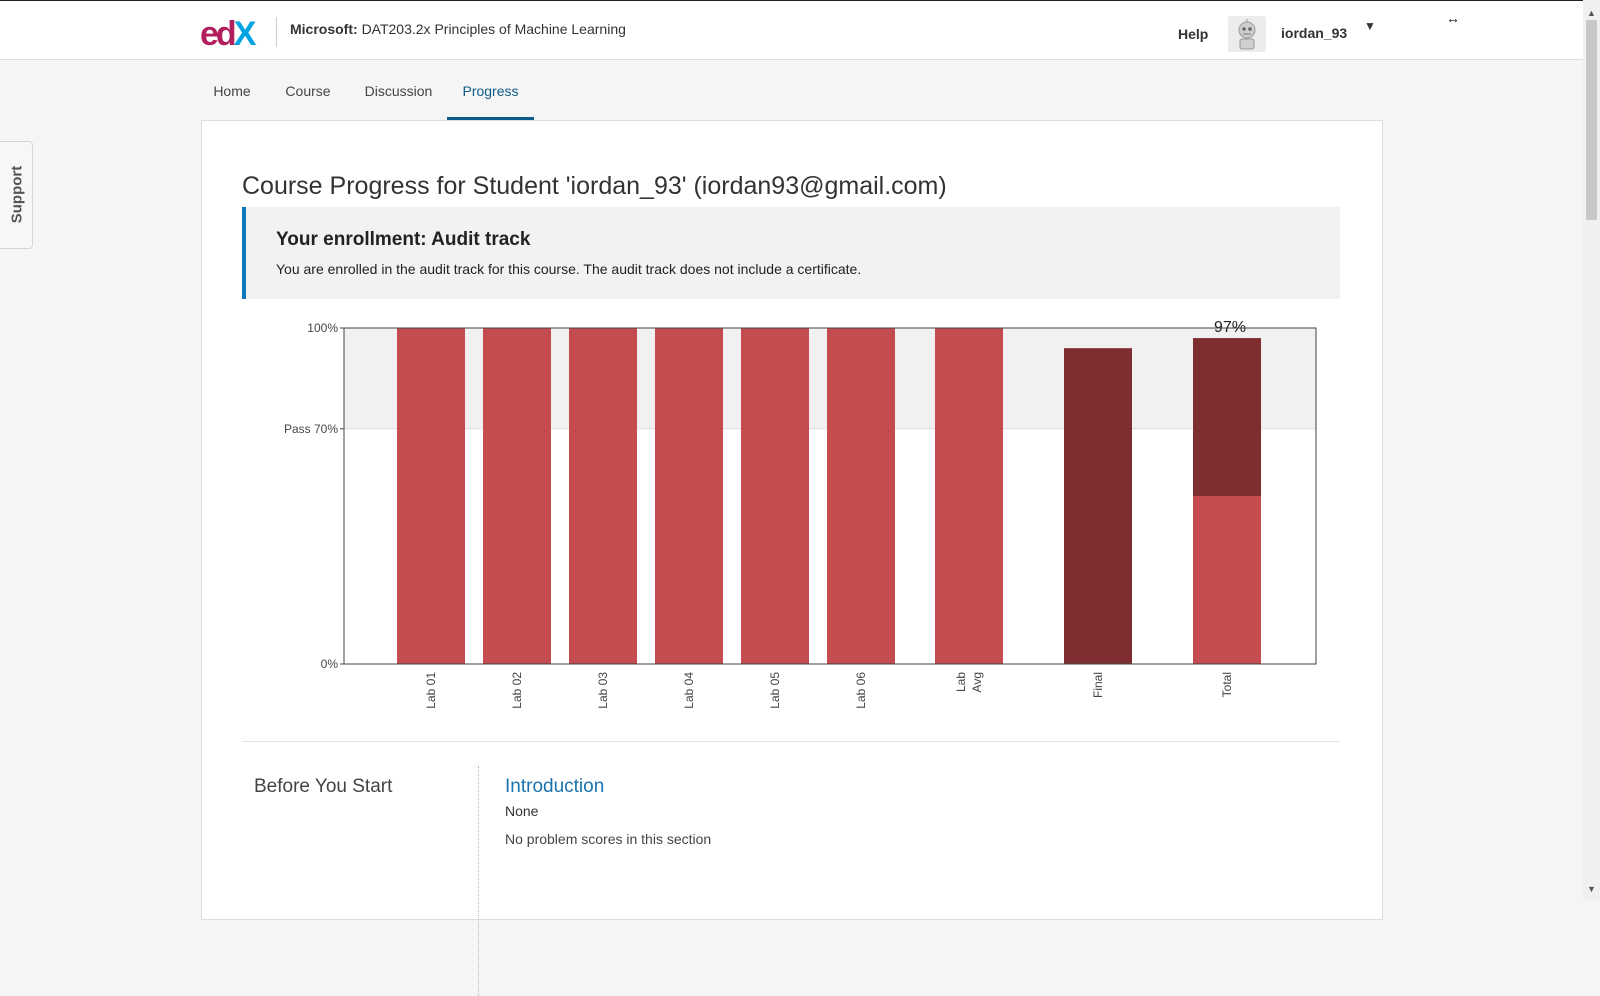  I want to click on x-category-label: Lab, so click(961, 682).